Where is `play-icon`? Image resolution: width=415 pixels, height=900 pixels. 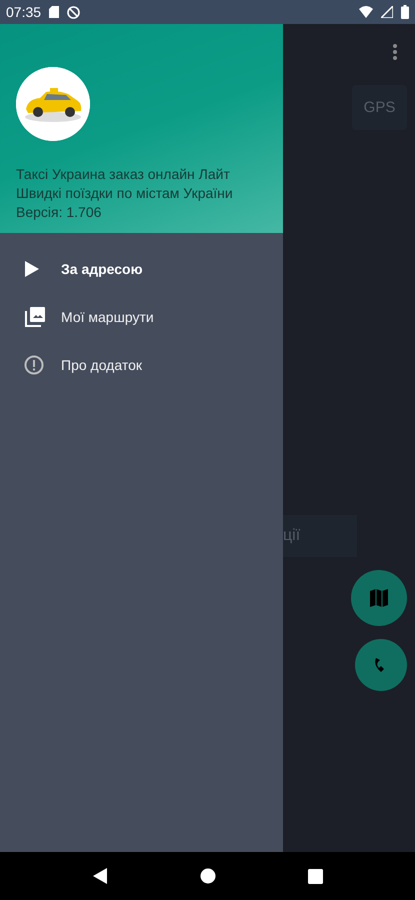 play-icon is located at coordinates (32, 269).